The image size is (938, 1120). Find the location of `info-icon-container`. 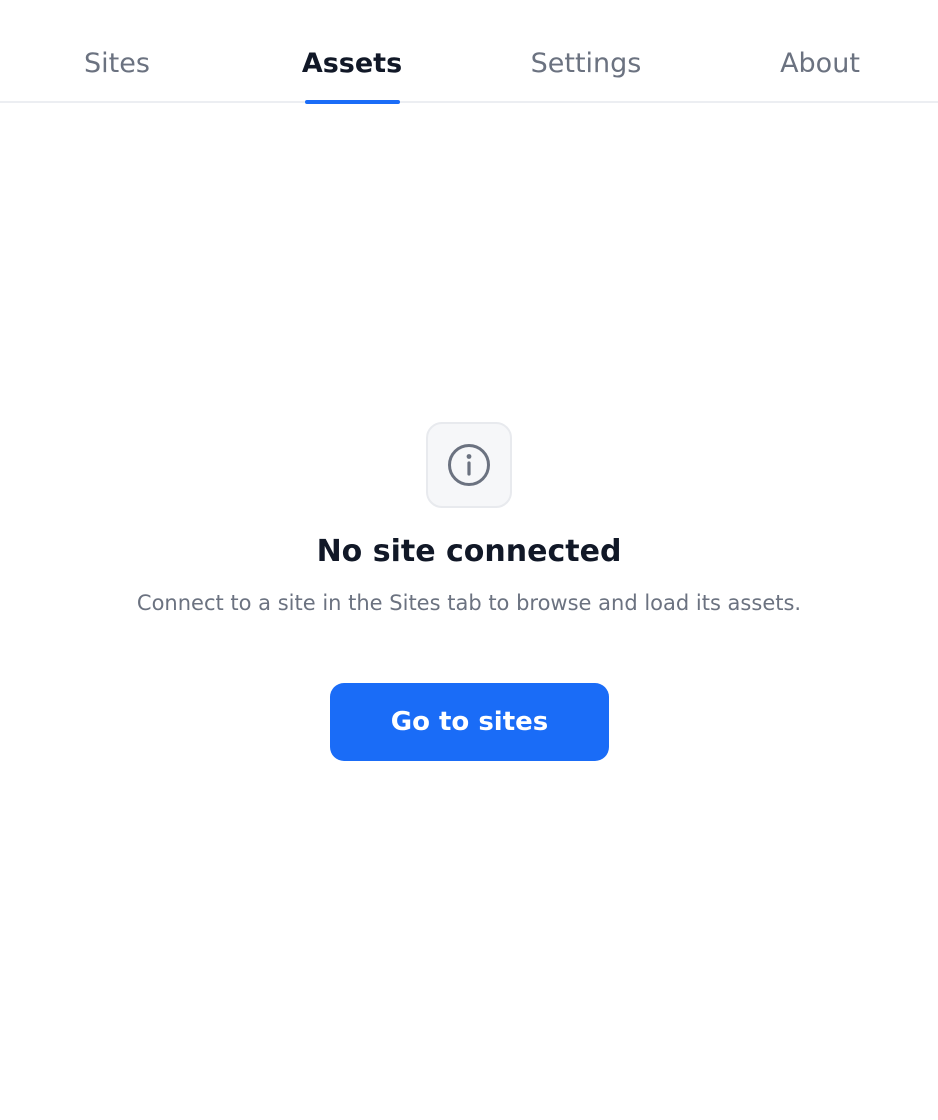

info-icon-container is located at coordinates (469, 465).